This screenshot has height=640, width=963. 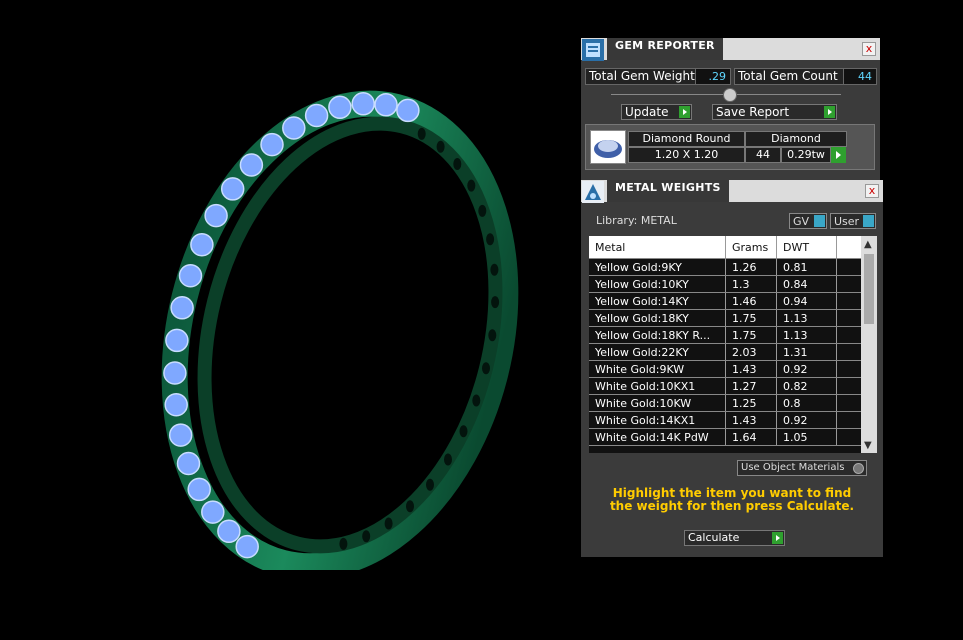 I want to click on gem-reporter-icon, so click(x=593, y=50).